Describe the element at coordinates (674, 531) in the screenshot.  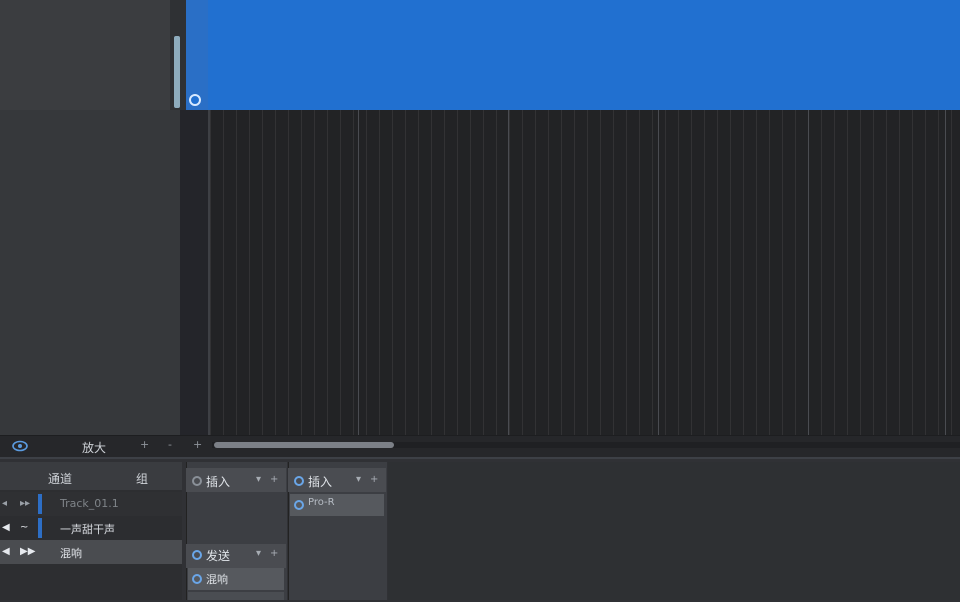
I see `empty-panel-area` at that location.